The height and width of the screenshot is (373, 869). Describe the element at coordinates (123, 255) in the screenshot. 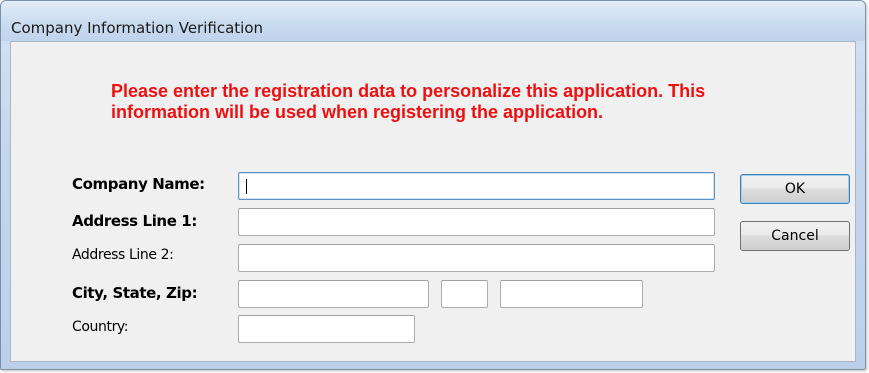

I see `address-line-2-label: Address Line 2:` at that location.